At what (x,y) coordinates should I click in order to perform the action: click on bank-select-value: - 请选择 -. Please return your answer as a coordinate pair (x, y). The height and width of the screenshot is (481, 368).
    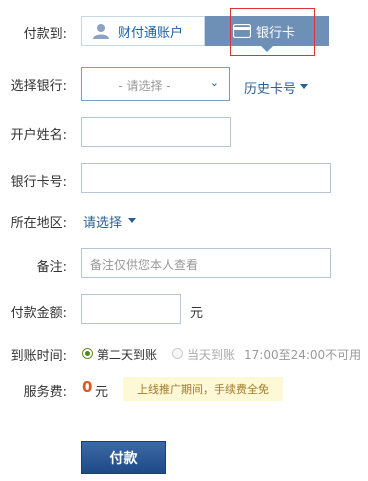
    Looking at the image, I should click on (144, 86).